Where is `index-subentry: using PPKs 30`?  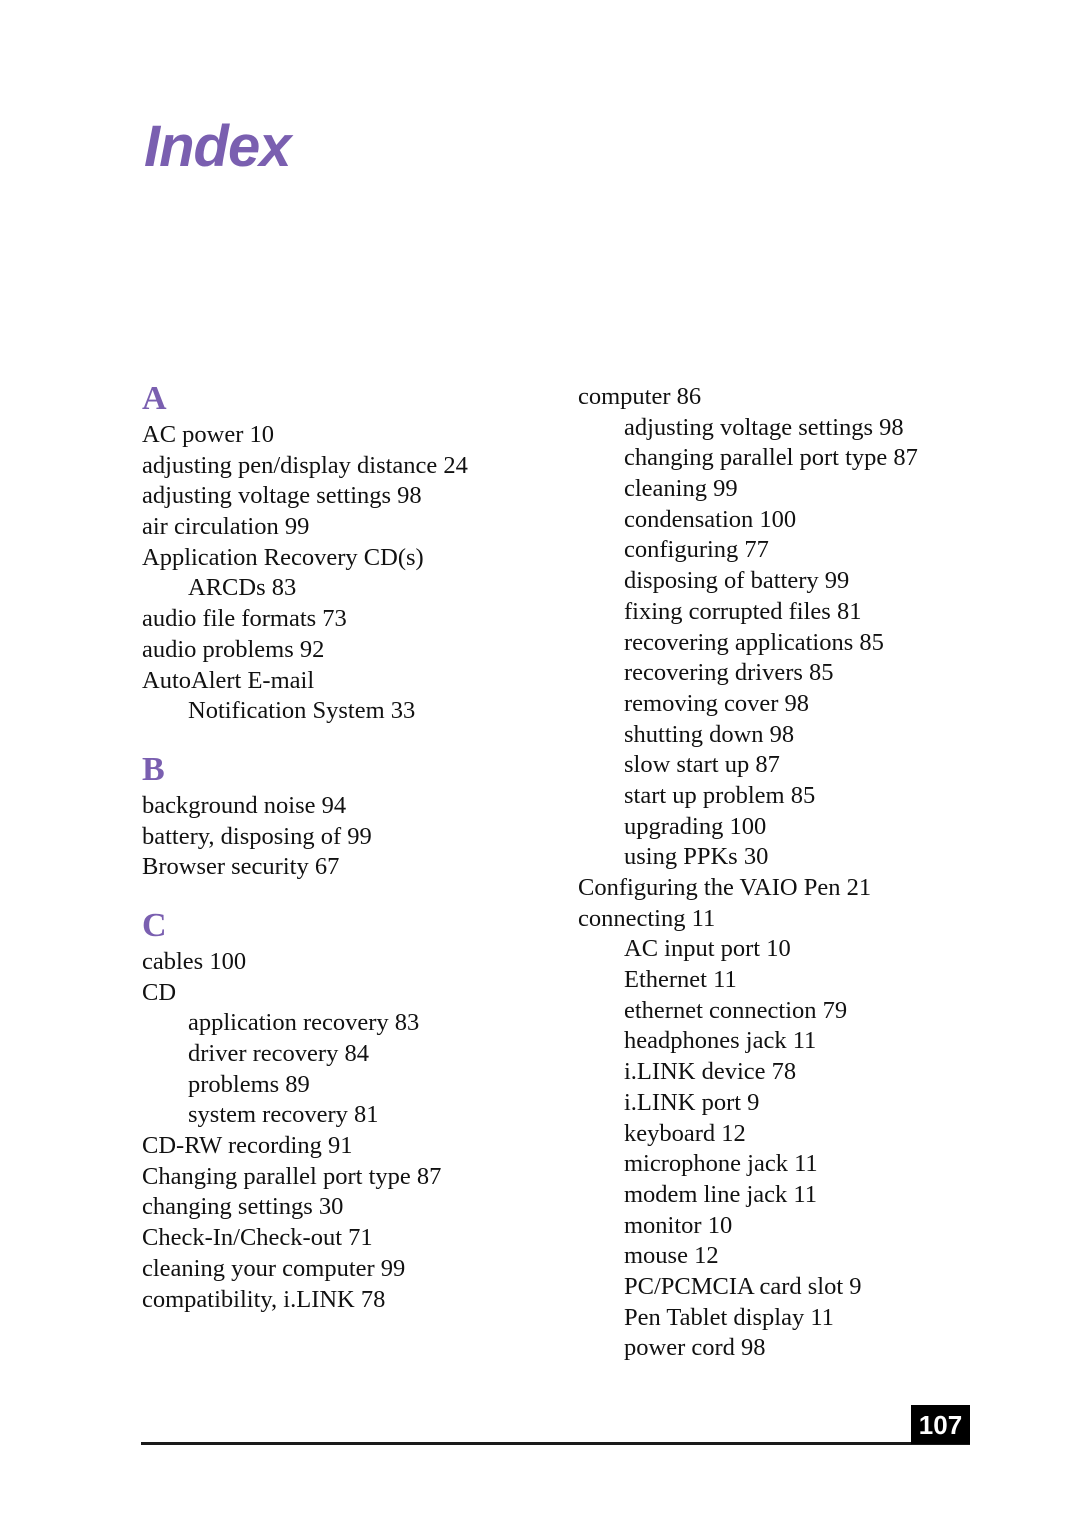
index-subentry: using PPKs 30 is located at coordinates (696, 857).